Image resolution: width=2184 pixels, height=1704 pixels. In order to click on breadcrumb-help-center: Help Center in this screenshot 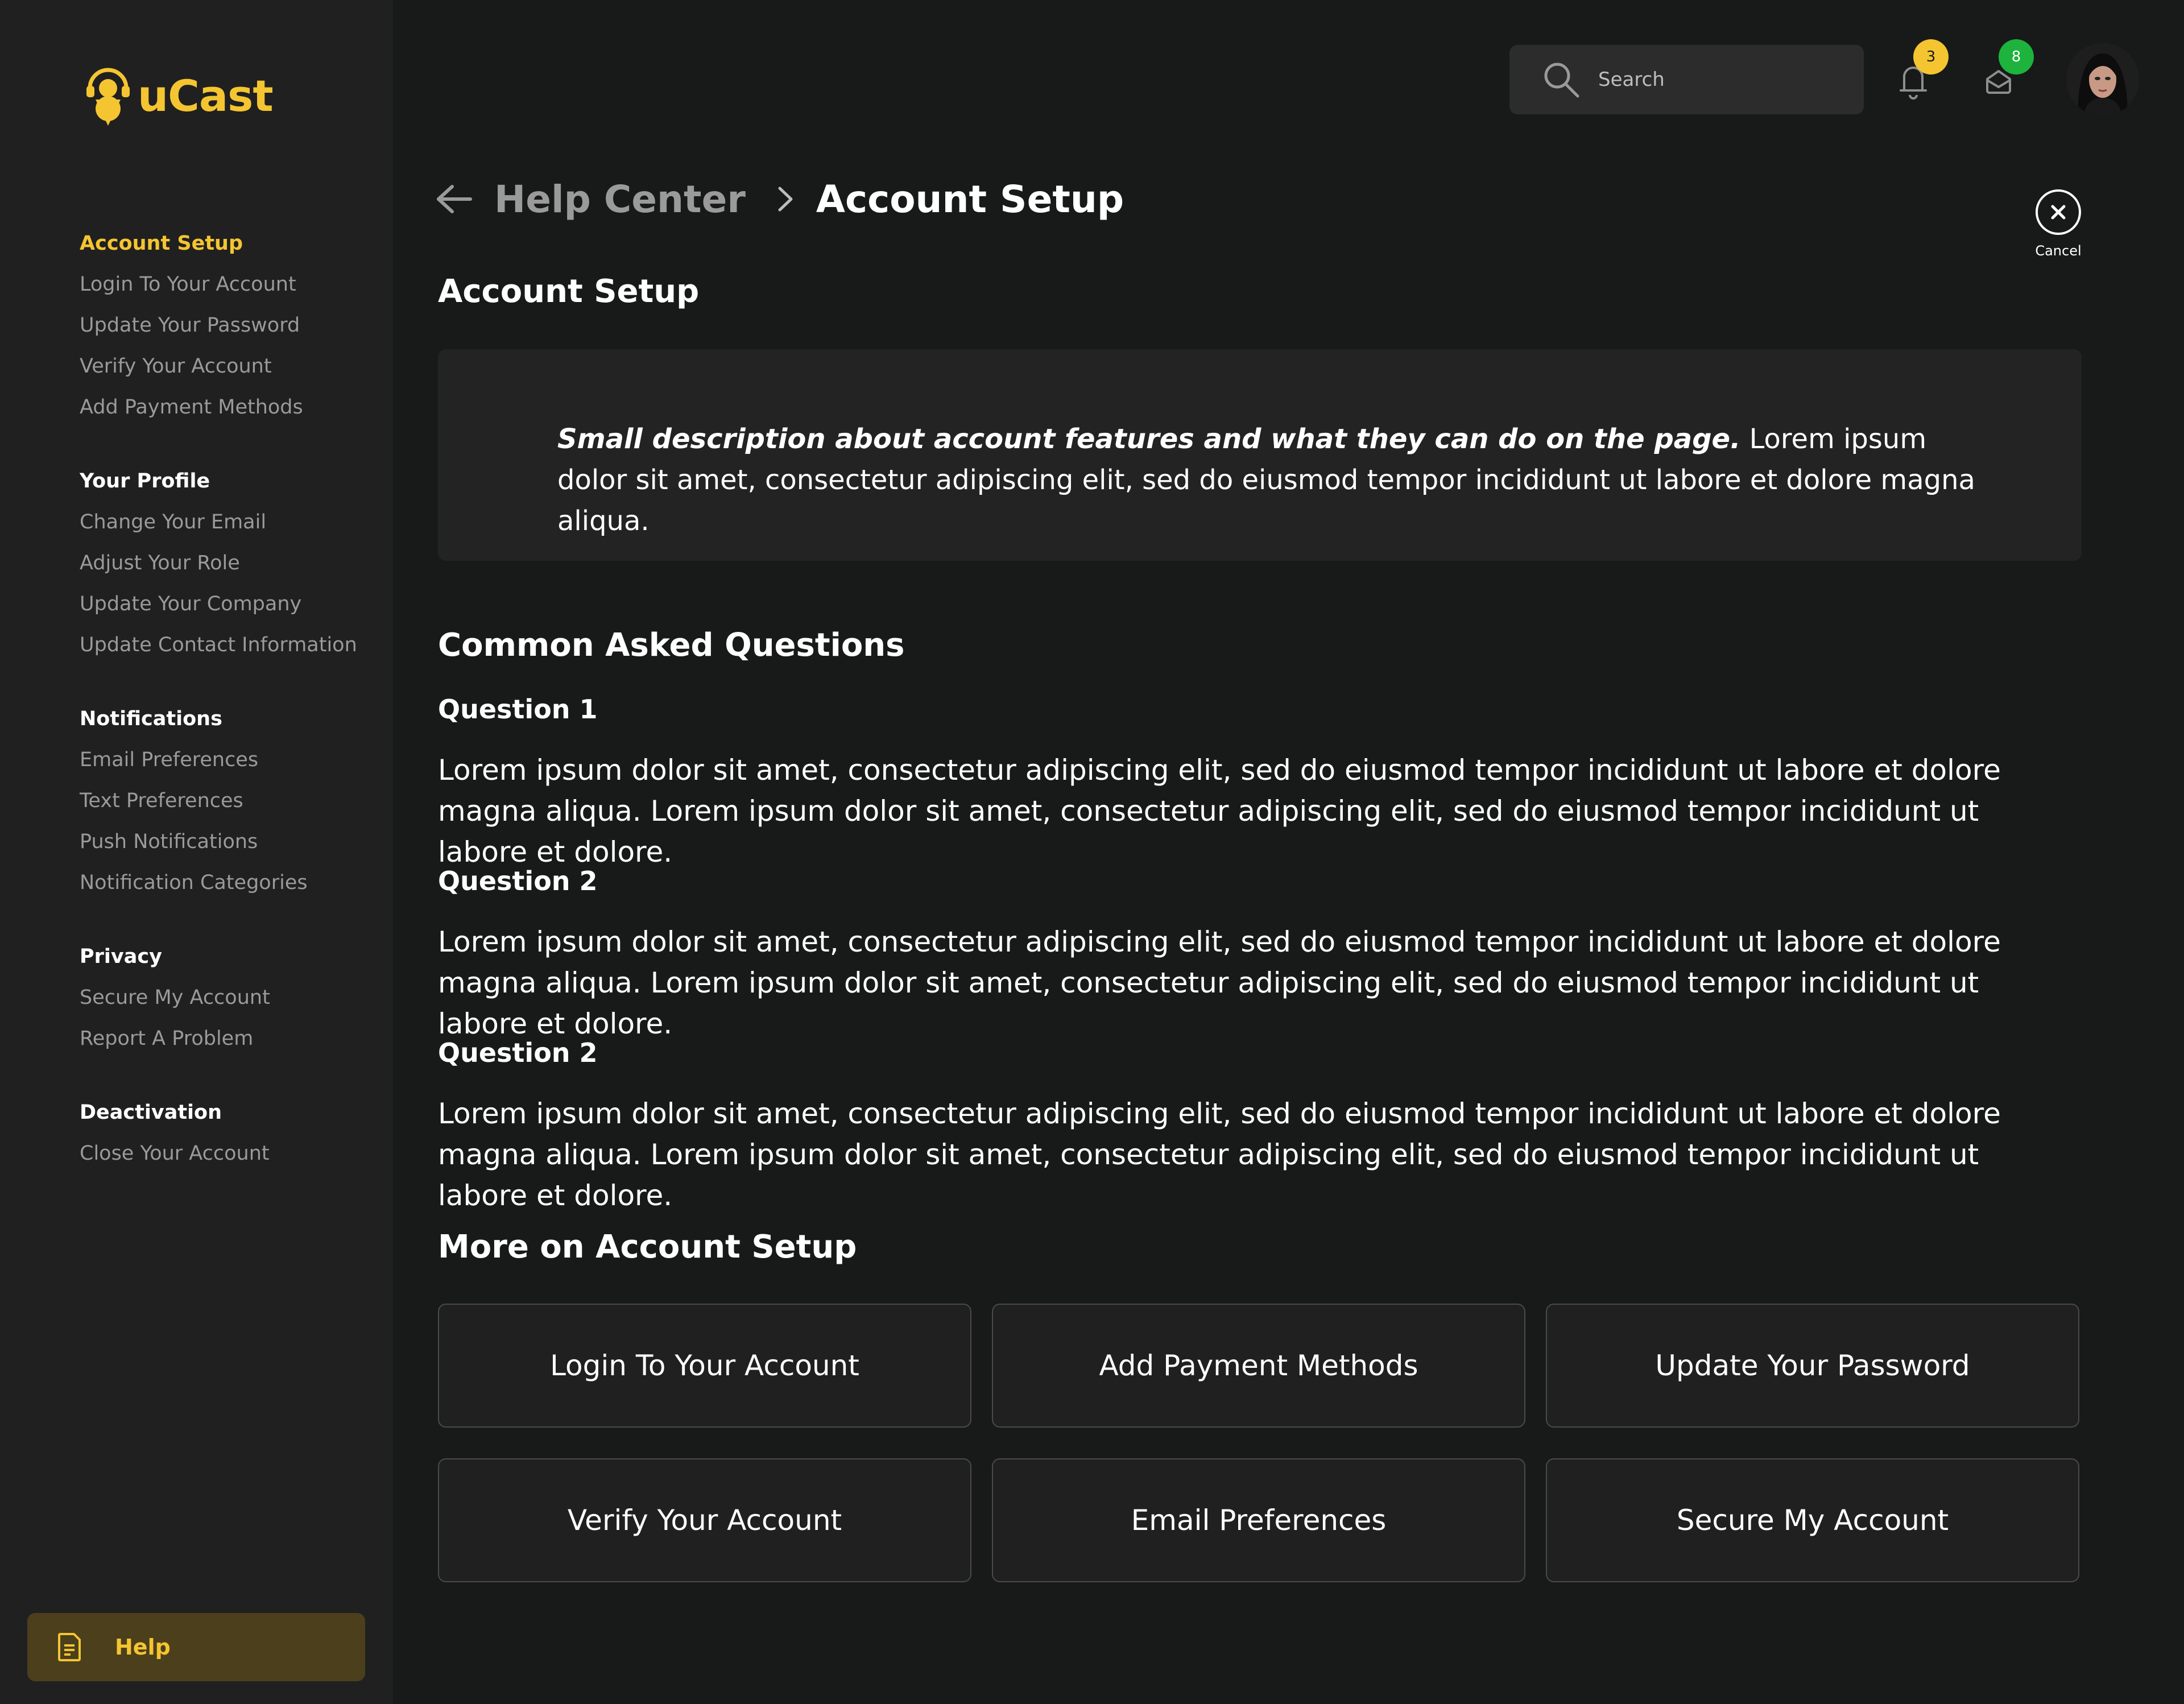, I will do `click(620, 199)`.